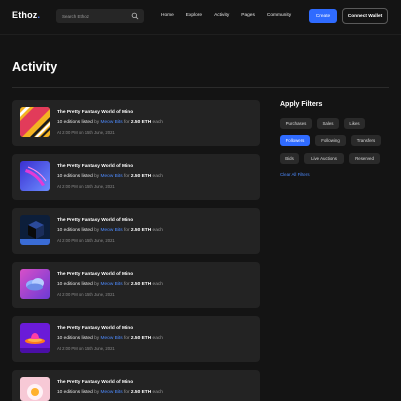 This screenshot has width=401, height=401. What do you see at coordinates (295, 174) in the screenshot?
I see `clear-filters-link: Clear All Filters` at bounding box center [295, 174].